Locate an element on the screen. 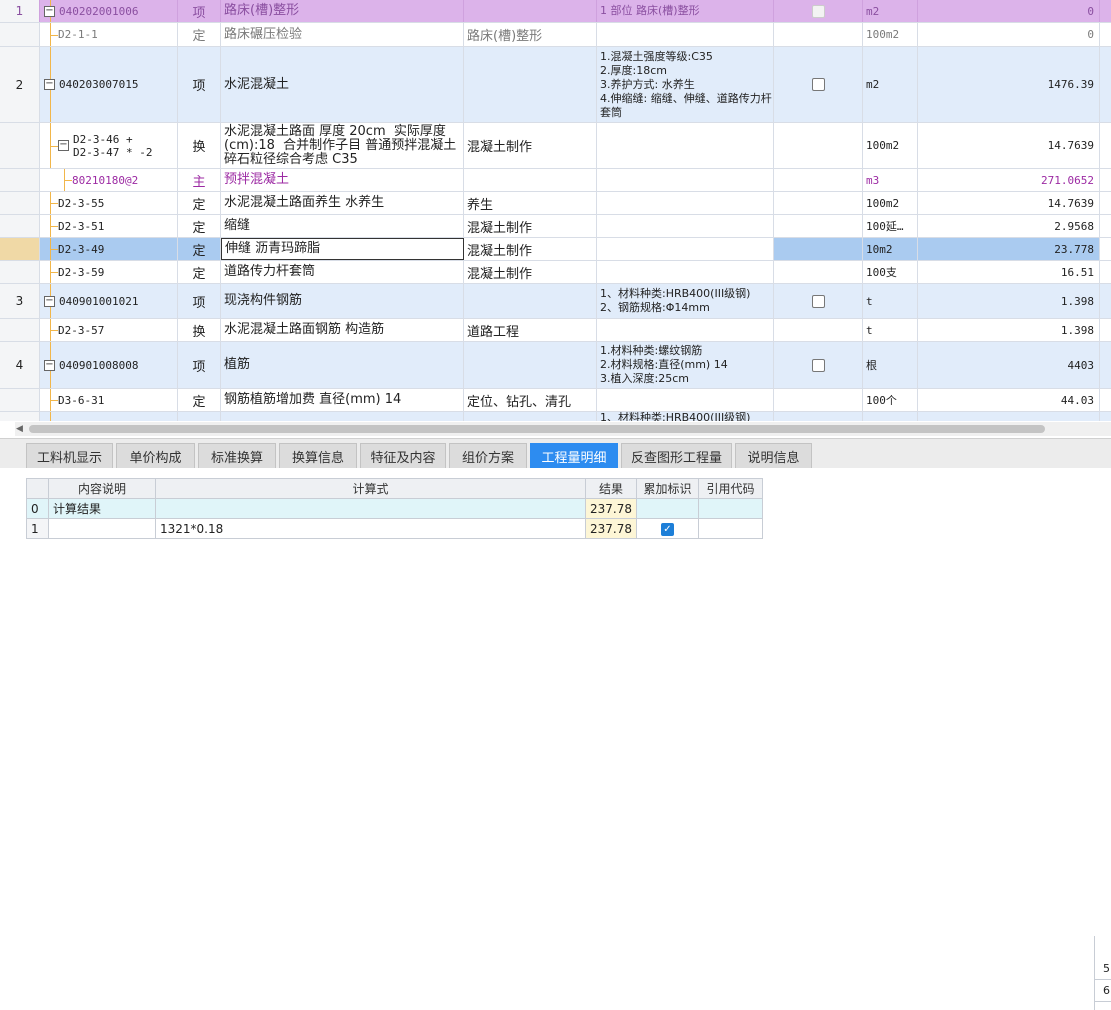  quota-row: D2-3-51 定 缩缝 混凝土制作 100延… 2.9568 is located at coordinates (555, 226).